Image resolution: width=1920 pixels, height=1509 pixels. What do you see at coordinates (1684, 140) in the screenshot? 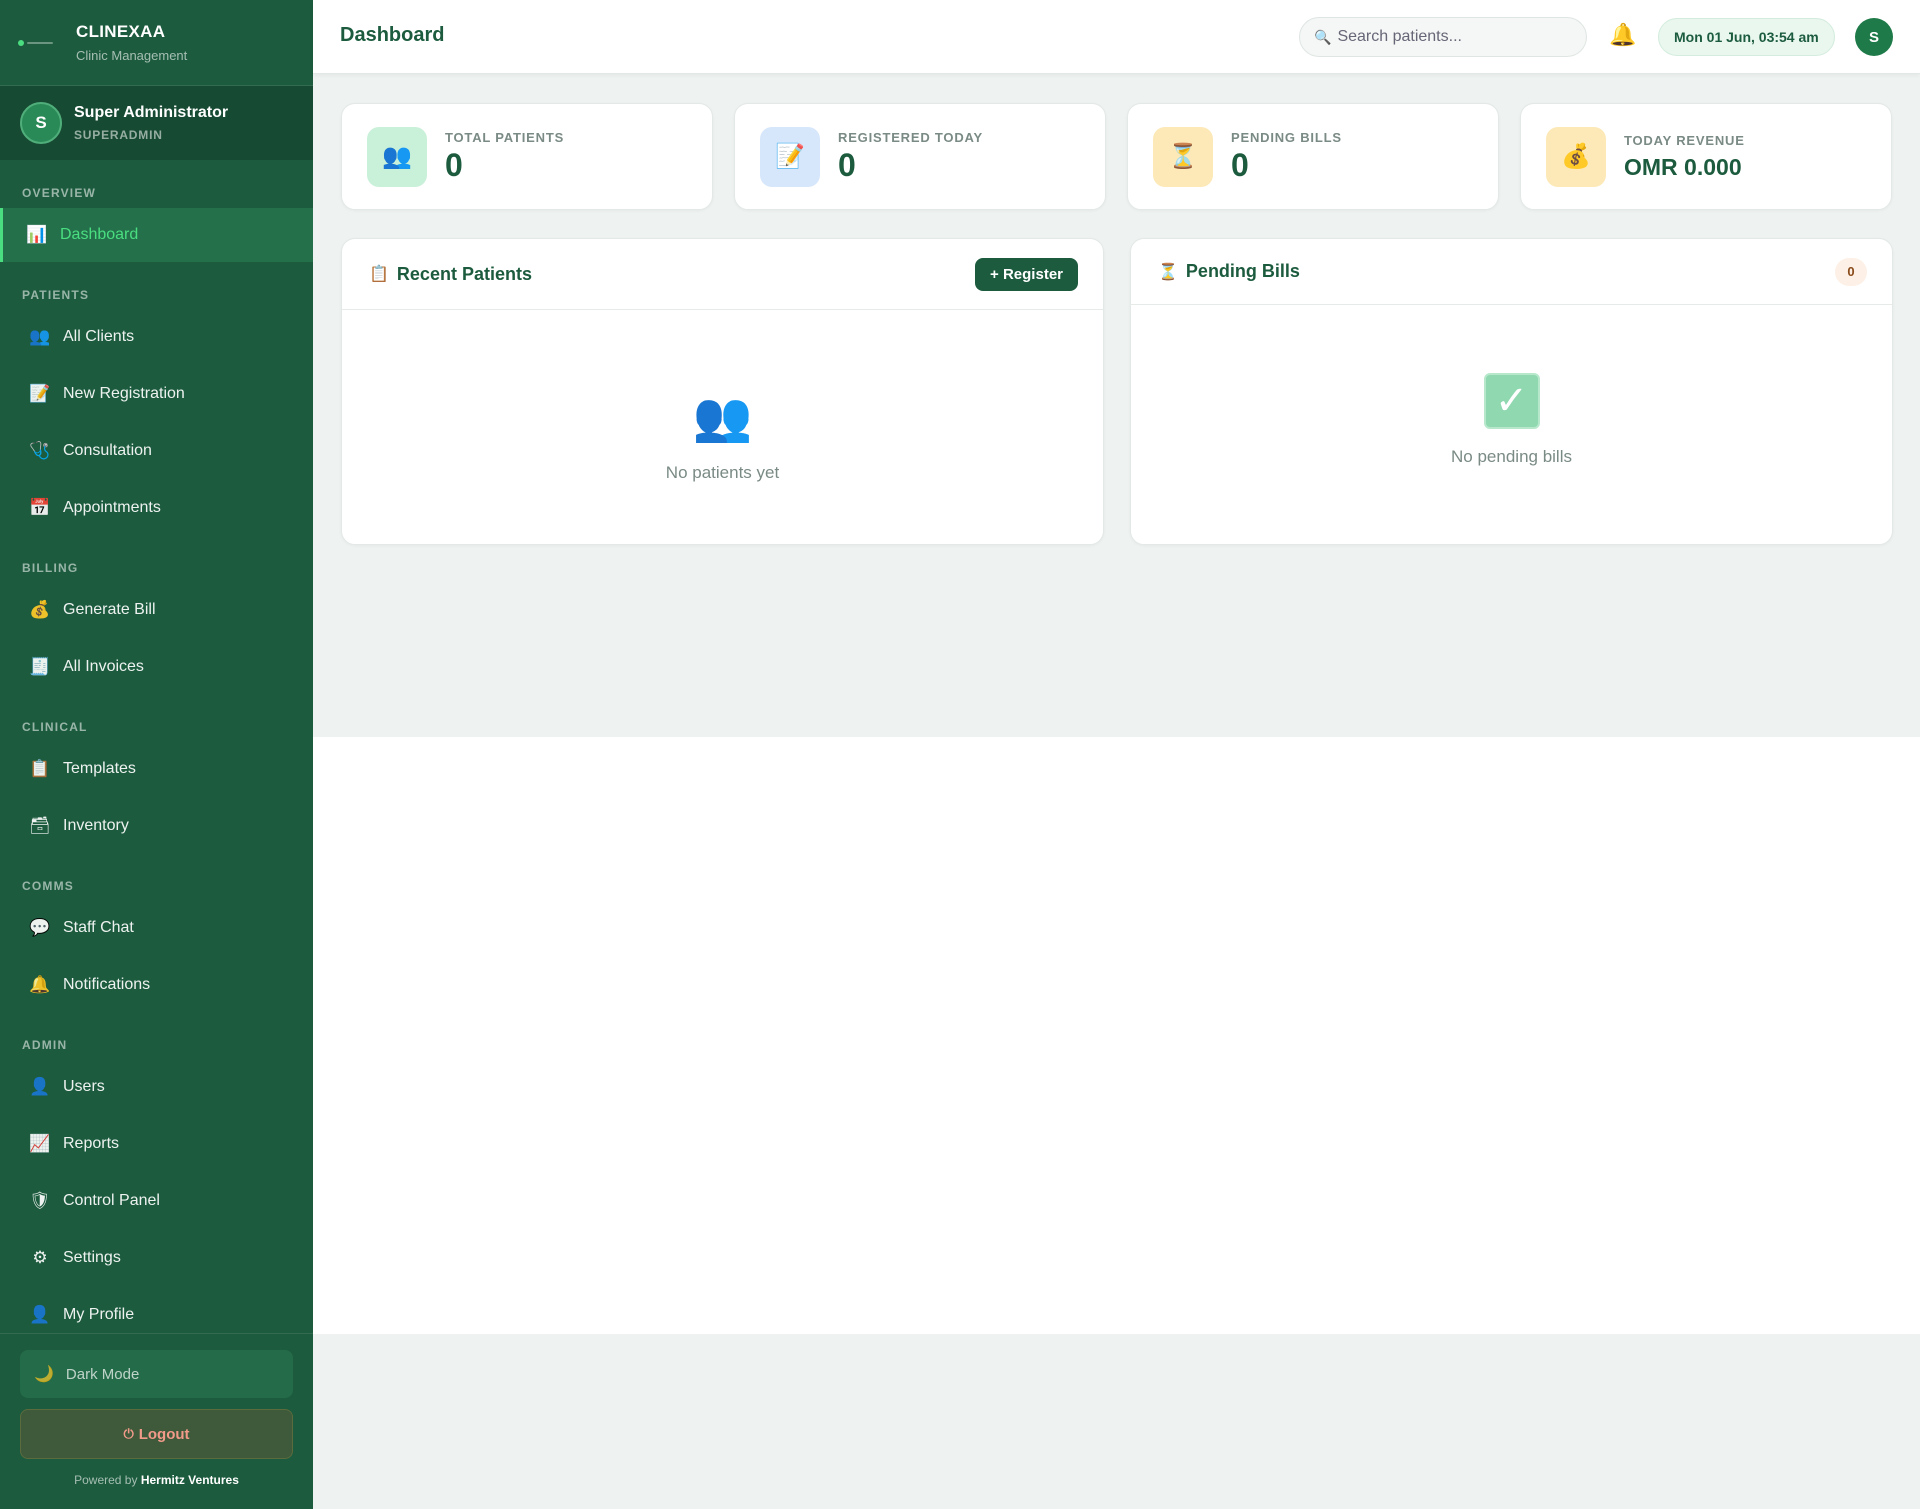
I see `stat-label: TODAY REVENUE` at bounding box center [1684, 140].